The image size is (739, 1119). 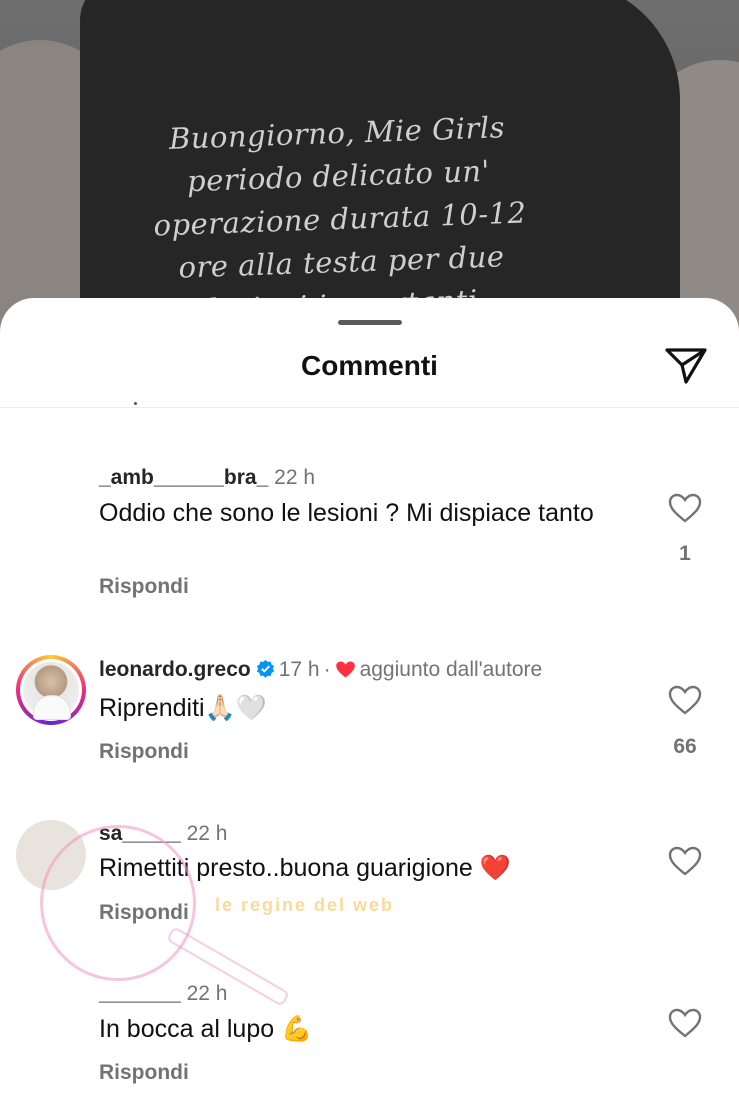 I want to click on paper-plane-icon, so click(x=686, y=366).